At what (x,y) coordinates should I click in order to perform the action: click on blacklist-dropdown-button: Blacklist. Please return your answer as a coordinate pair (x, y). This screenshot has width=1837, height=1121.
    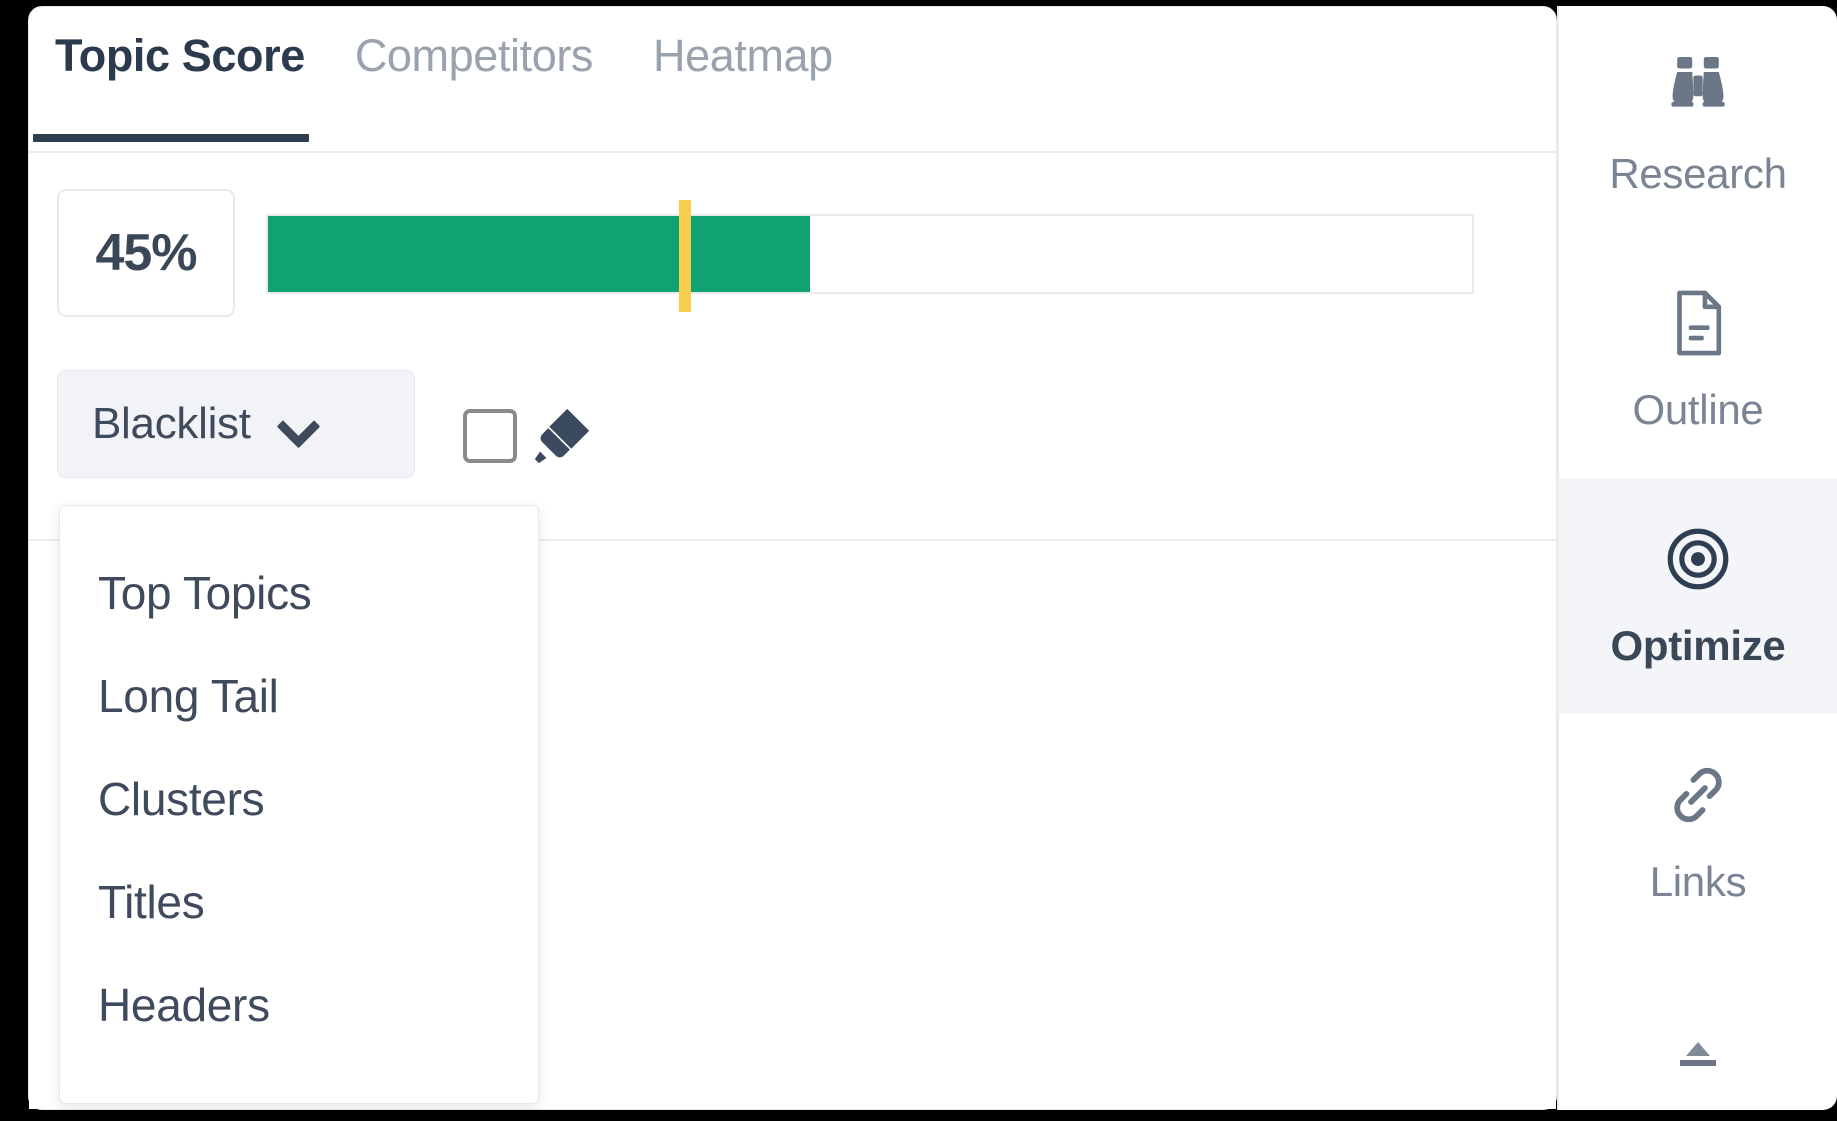
    Looking at the image, I should click on (236, 424).